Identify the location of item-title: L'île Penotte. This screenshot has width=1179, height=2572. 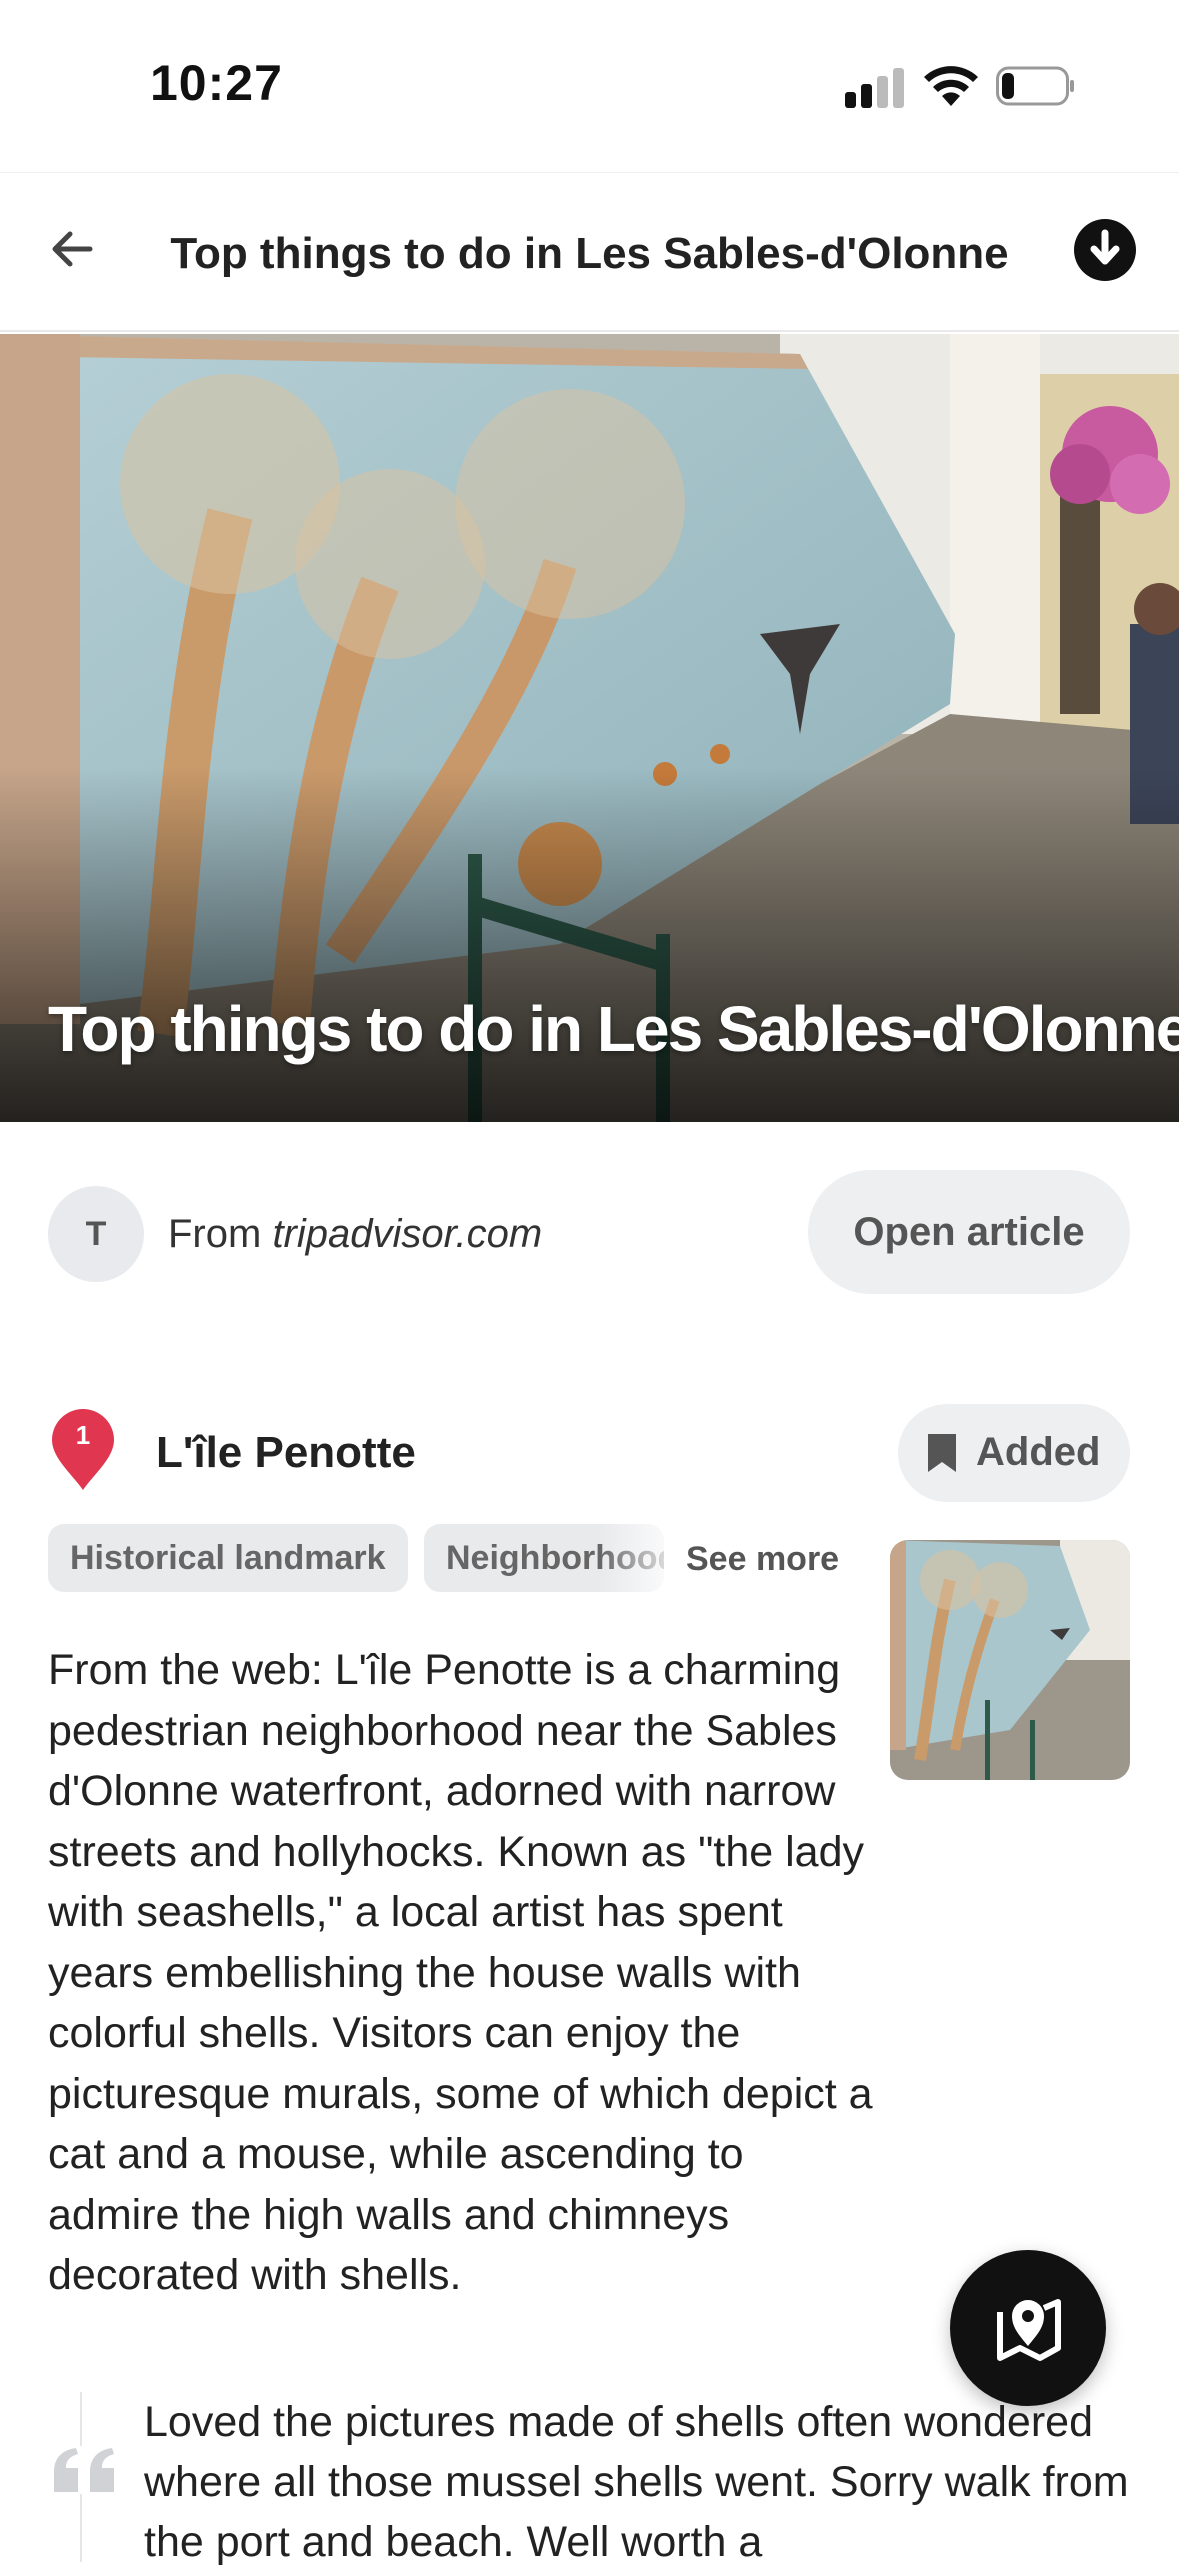
(286, 1453).